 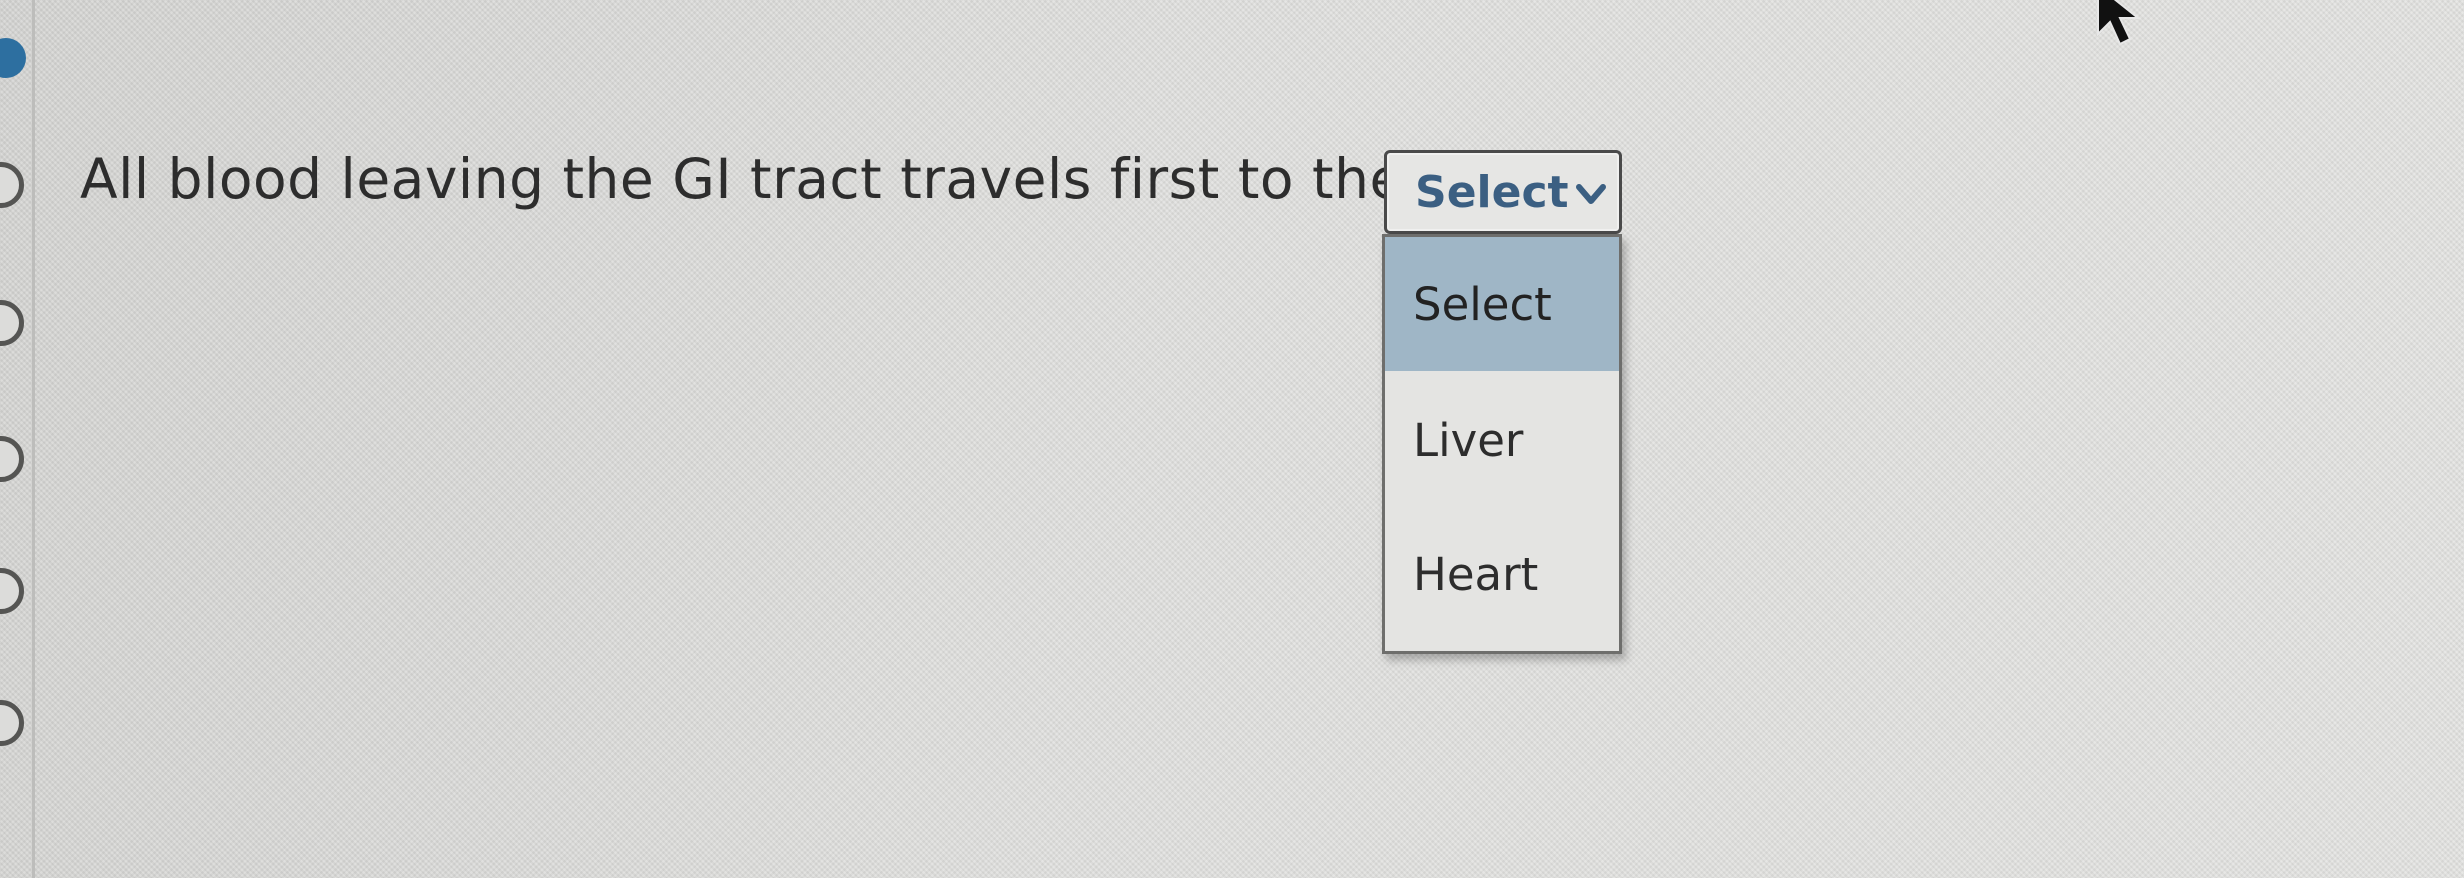 What do you see at coordinates (2119, 23) in the screenshot?
I see `mouse-pointer-icon` at bounding box center [2119, 23].